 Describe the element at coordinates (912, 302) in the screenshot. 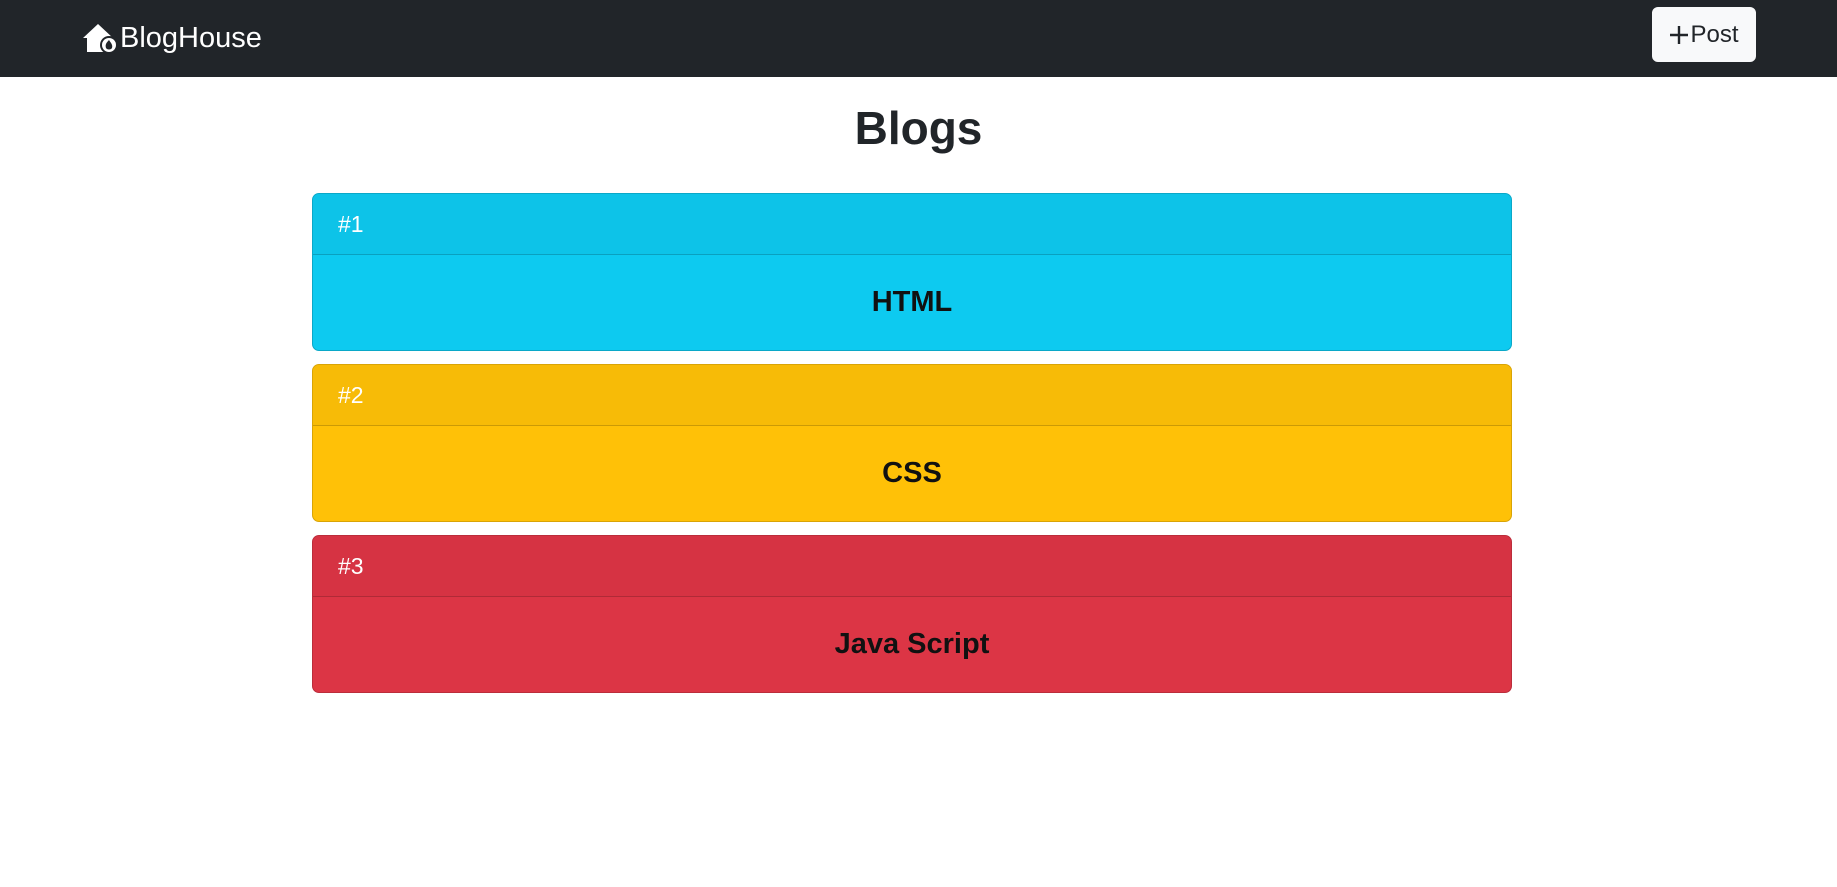

I see `blog-card-title: HTML` at that location.